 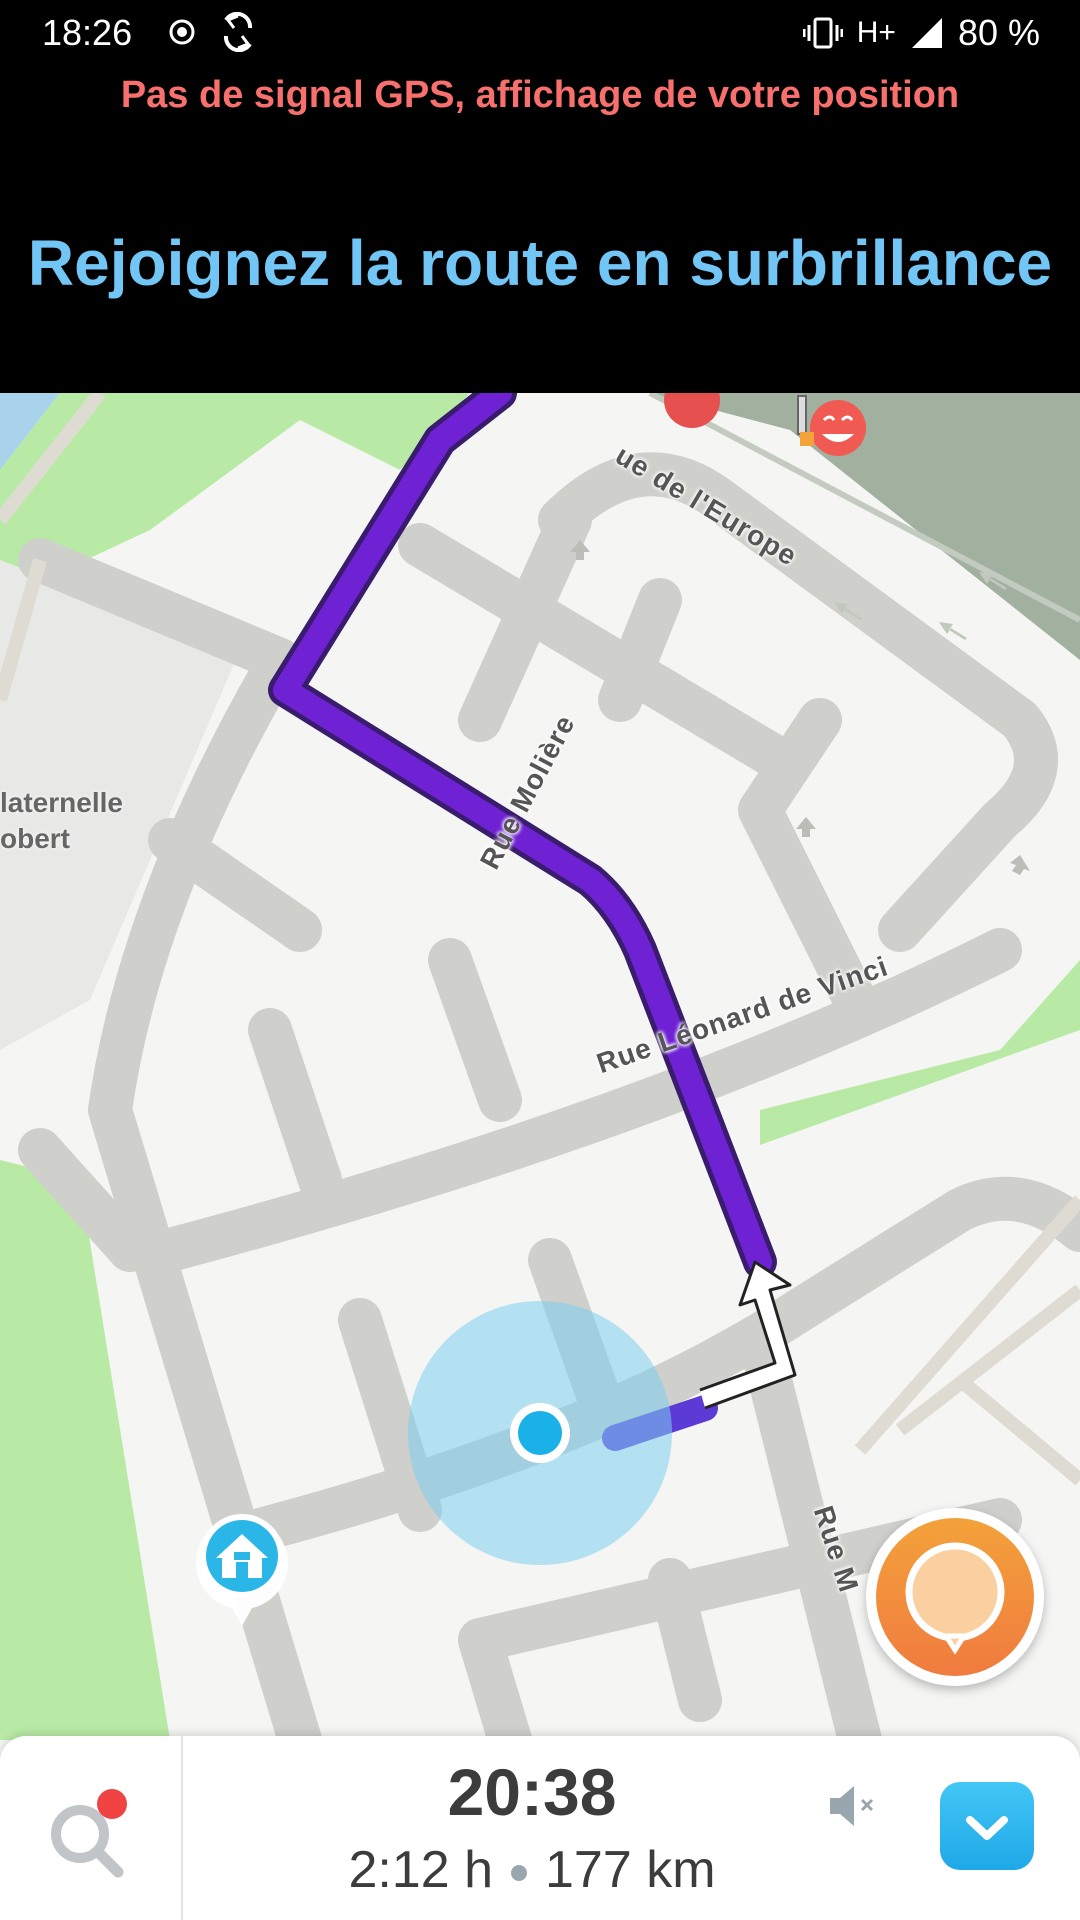 I want to click on notification-dot-icon, so click(x=112, y=1804).